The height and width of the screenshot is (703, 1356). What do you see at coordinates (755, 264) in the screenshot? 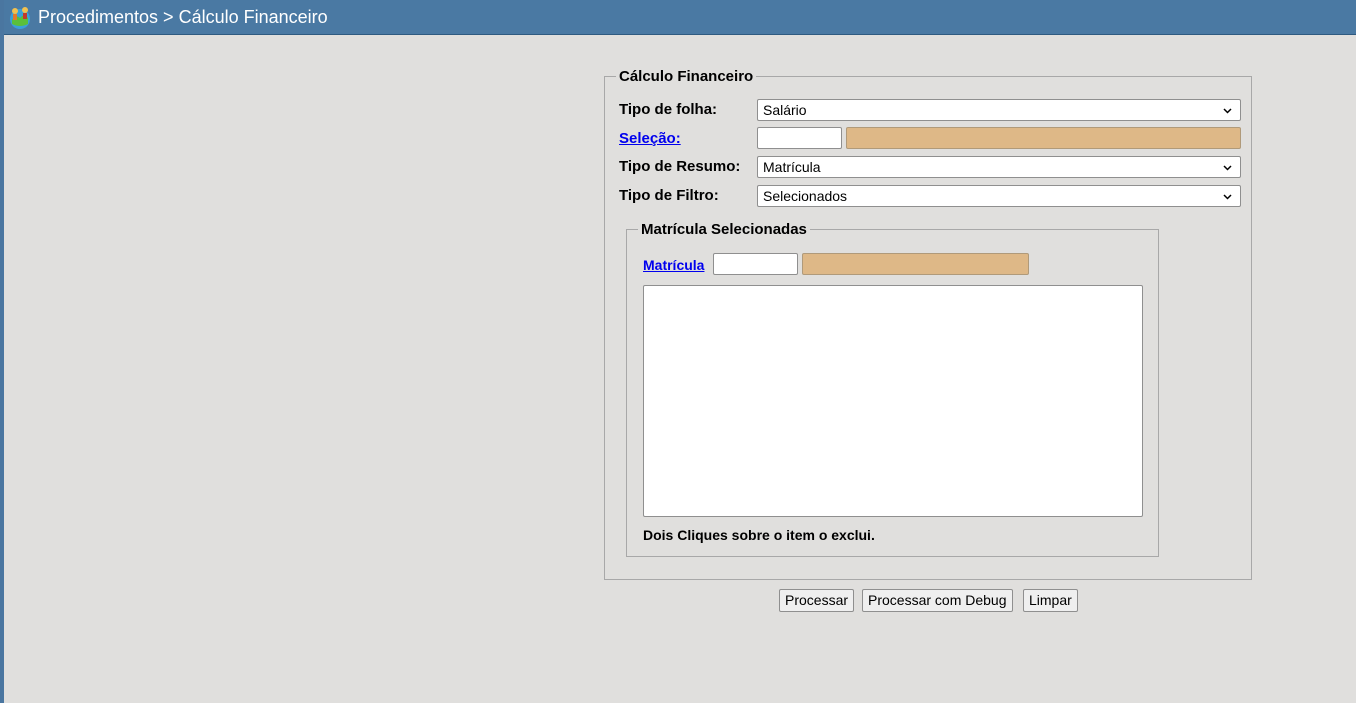
I see `matricula-input` at bounding box center [755, 264].